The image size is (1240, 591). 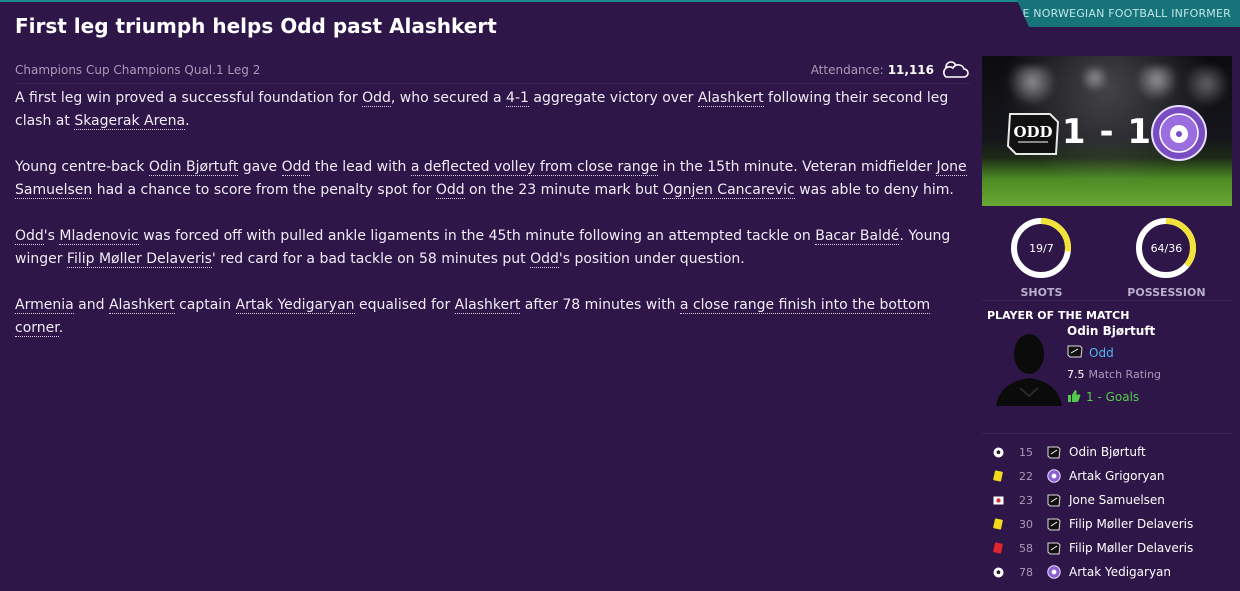 I want to click on home-score: 1, so click(x=1074, y=132).